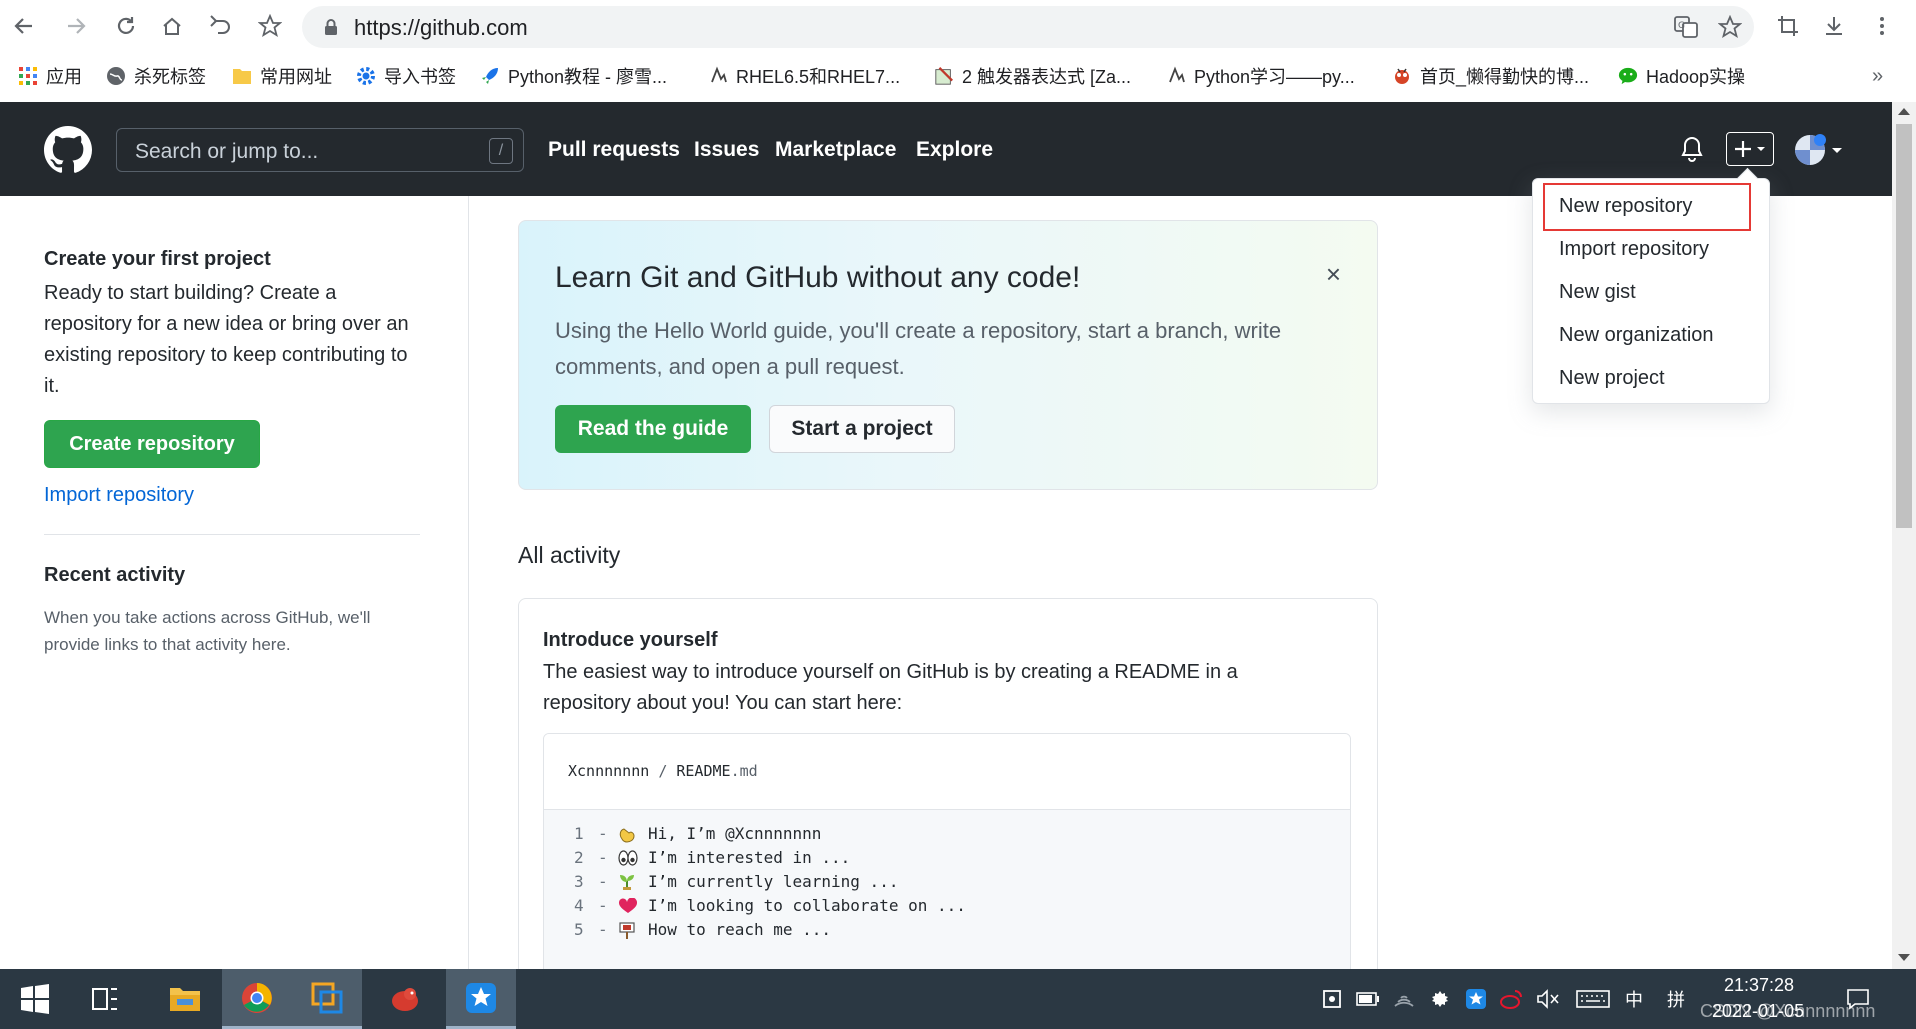  Describe the element at coordinates (1368, 999) in the screenshot. I see `tray-battery-icon` at that location.